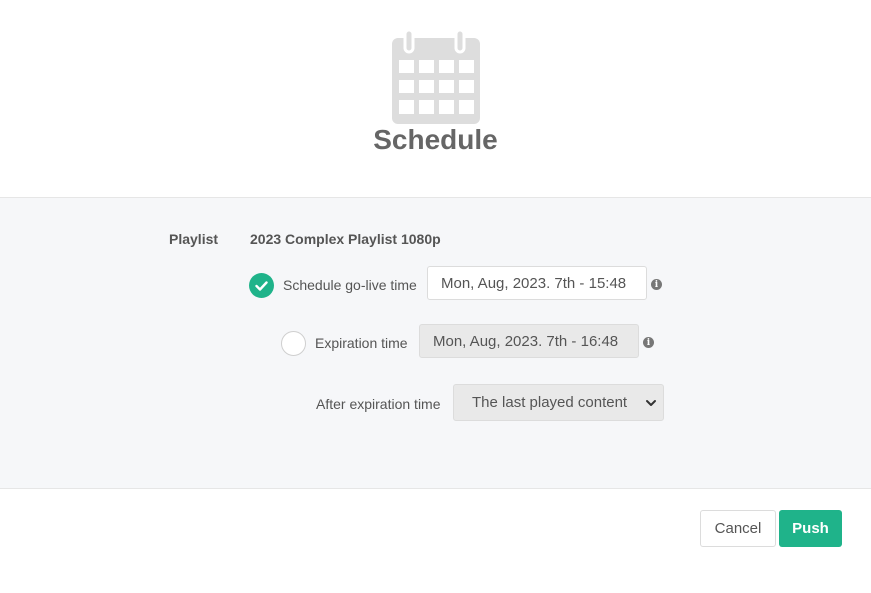 This screenshot has width=871, height=593. What do you see at coordinates (345, 239) in the screenshot?
I see `playlist-name: 2023 Complex Playlist 1080p` at bounding box center [345, 239].